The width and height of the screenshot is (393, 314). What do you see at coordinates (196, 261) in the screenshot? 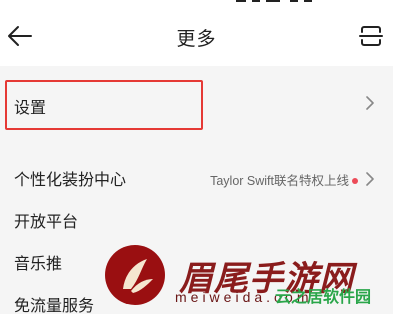
I see `menu-item-music-push: 音乐推` at bounding box center [196, 261].